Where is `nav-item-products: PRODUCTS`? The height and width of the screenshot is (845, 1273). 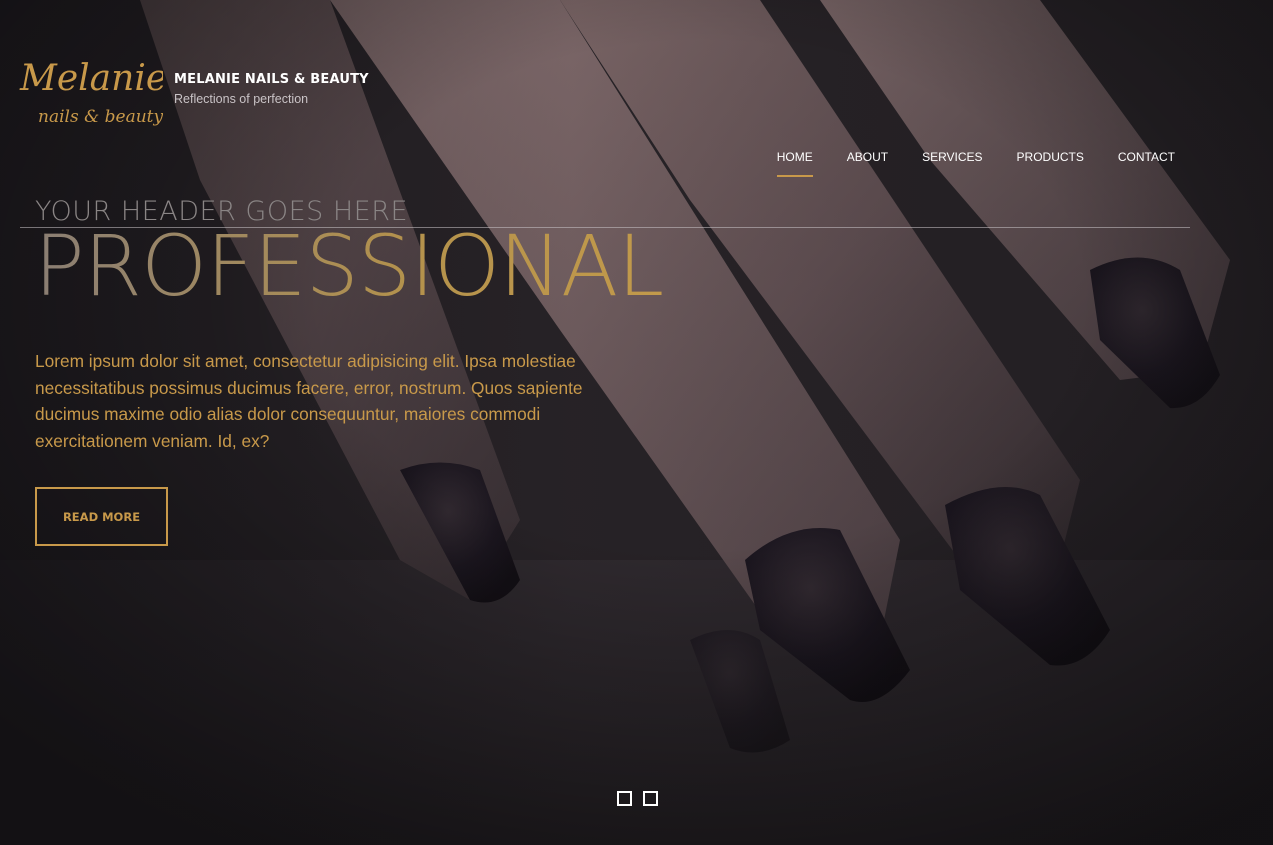
nav-item-products: PRODUCTS is located at coordinates (1050, 163).